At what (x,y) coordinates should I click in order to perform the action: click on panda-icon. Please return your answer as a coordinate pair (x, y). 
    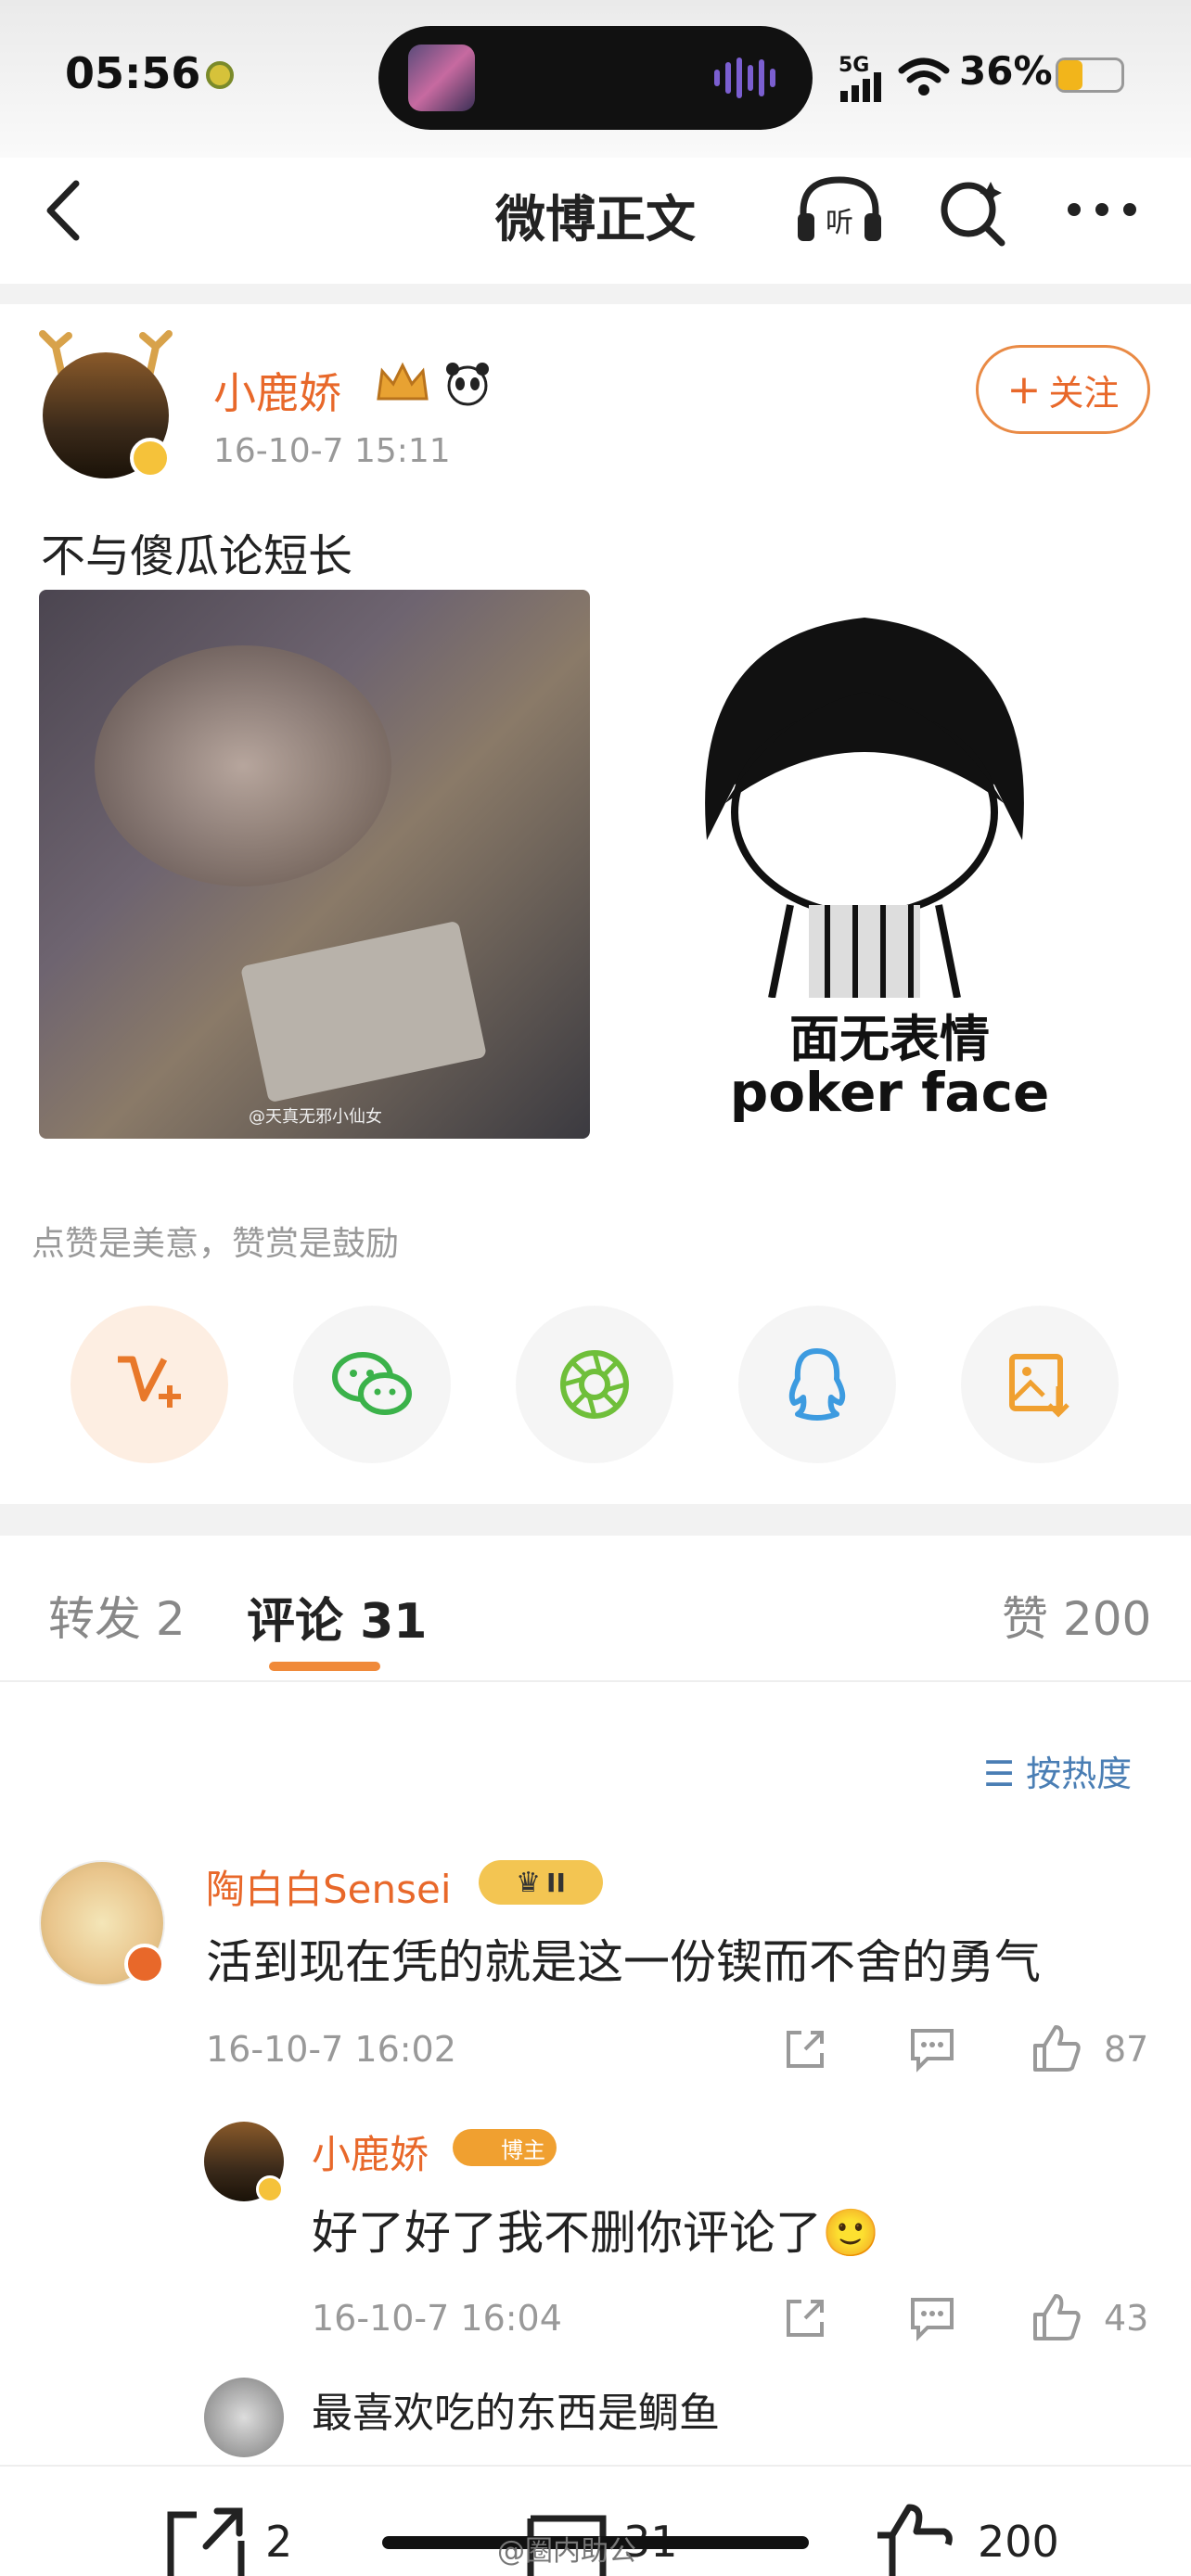
    Looking at the image, I should click on (467, 385).